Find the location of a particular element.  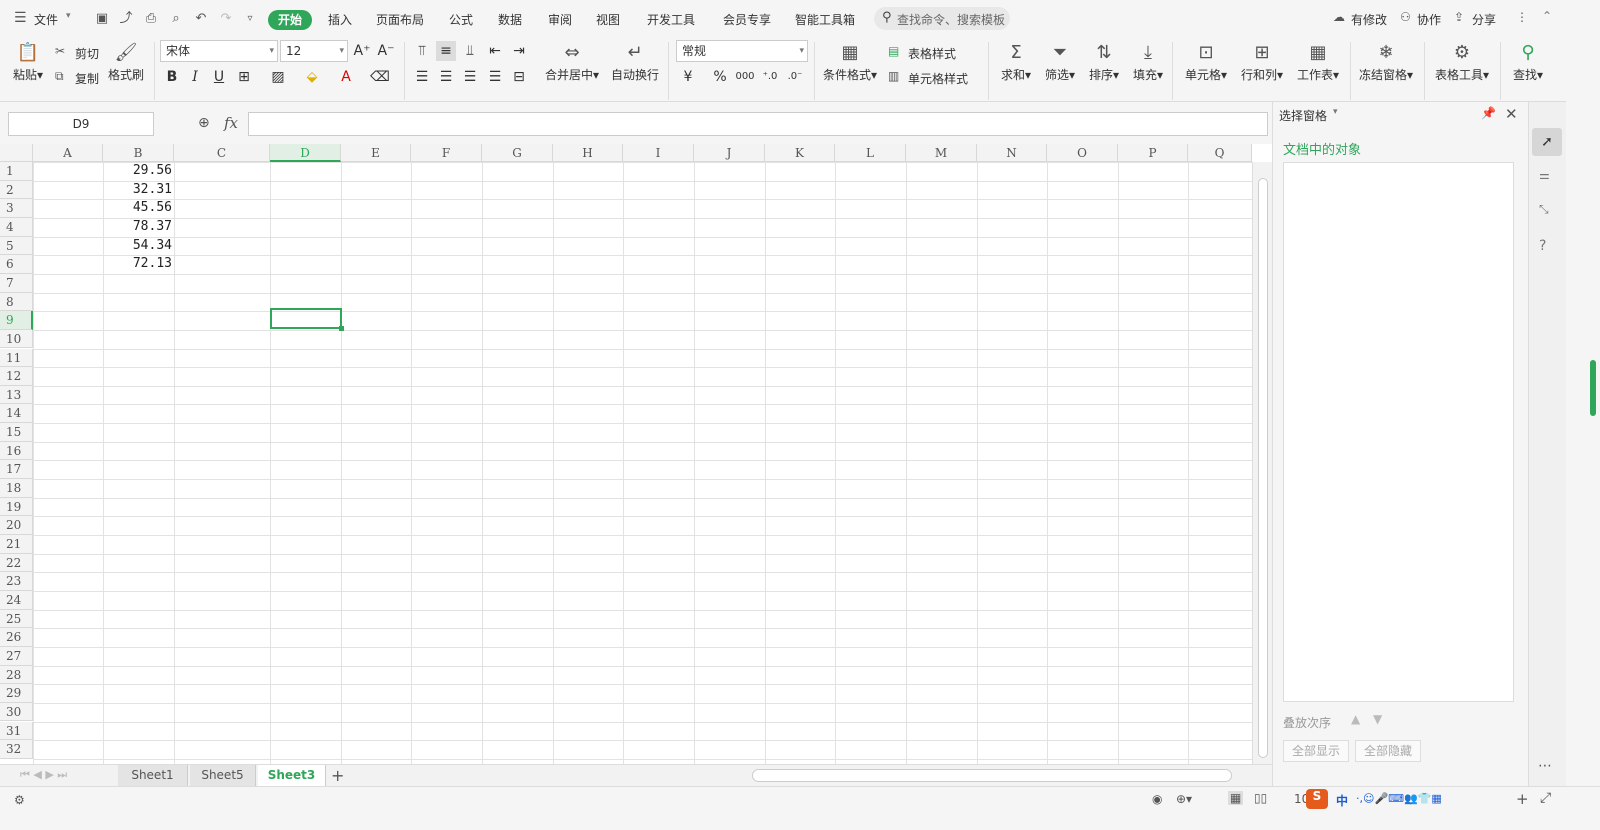

find-button: ⚲ 查找▾ is located at coordinates (1528, 61).